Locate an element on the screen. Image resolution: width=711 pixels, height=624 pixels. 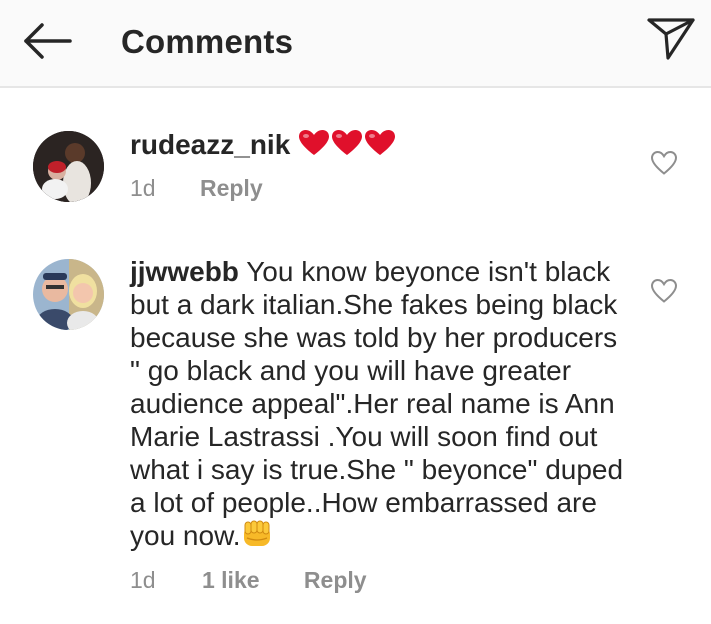
comment-username: jjwwebb is located at coordinates (184, 271).